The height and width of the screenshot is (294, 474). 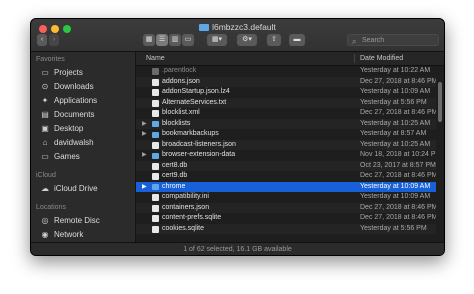 I want to click on forward-button: ›, so click(x=54, y=40).